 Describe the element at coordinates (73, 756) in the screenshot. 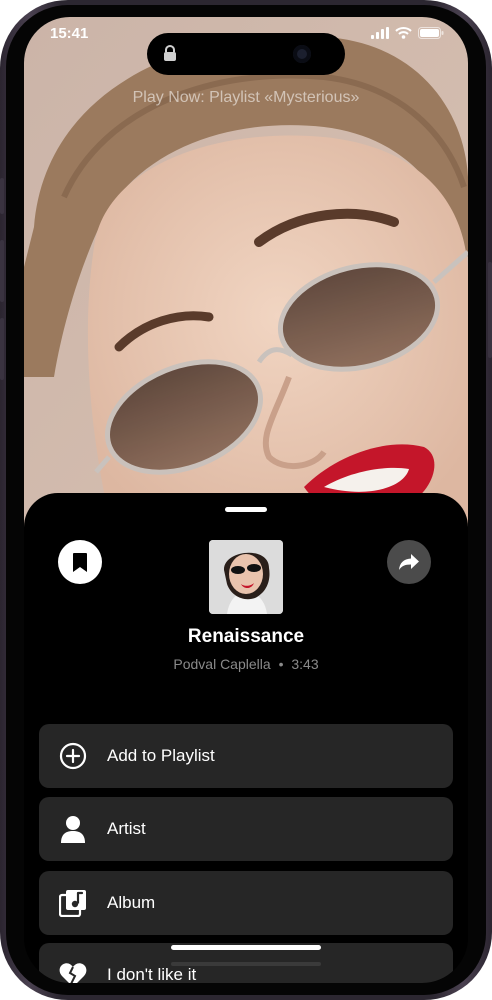

I see `add-circle-icon` at that location.